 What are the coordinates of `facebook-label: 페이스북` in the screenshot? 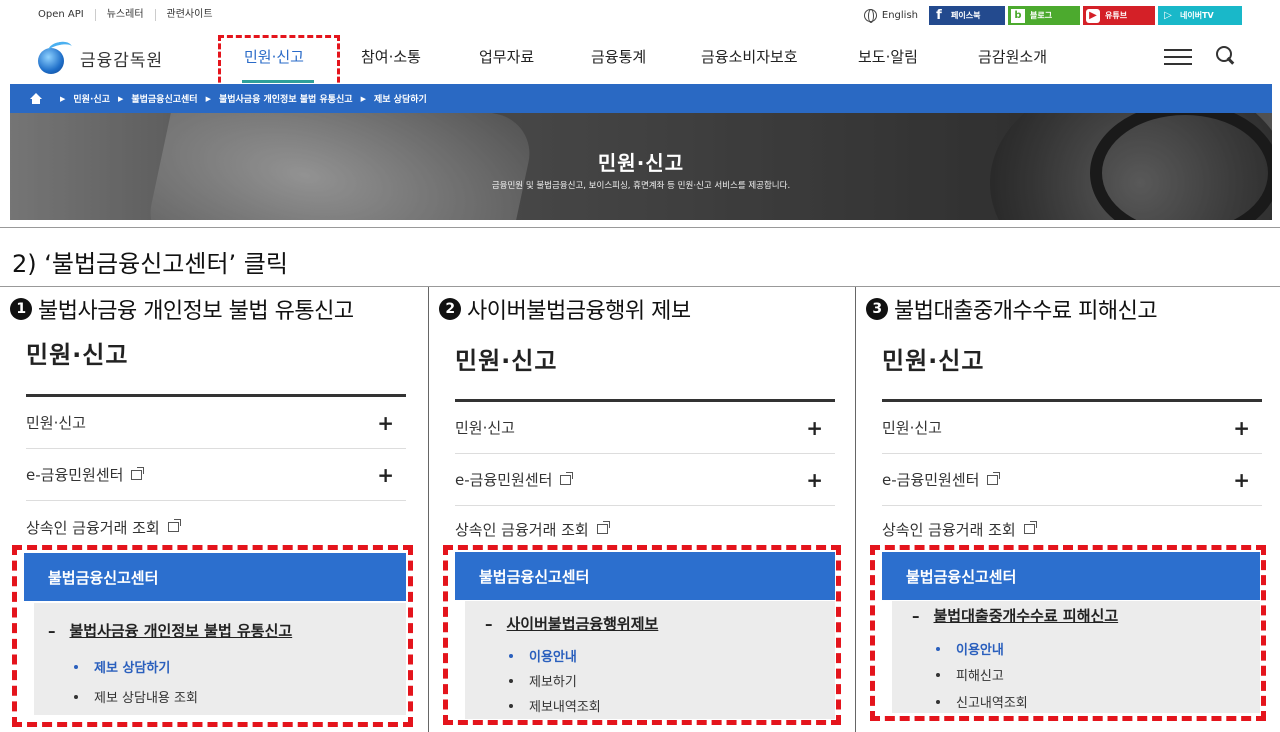 It's located at (966, 15).